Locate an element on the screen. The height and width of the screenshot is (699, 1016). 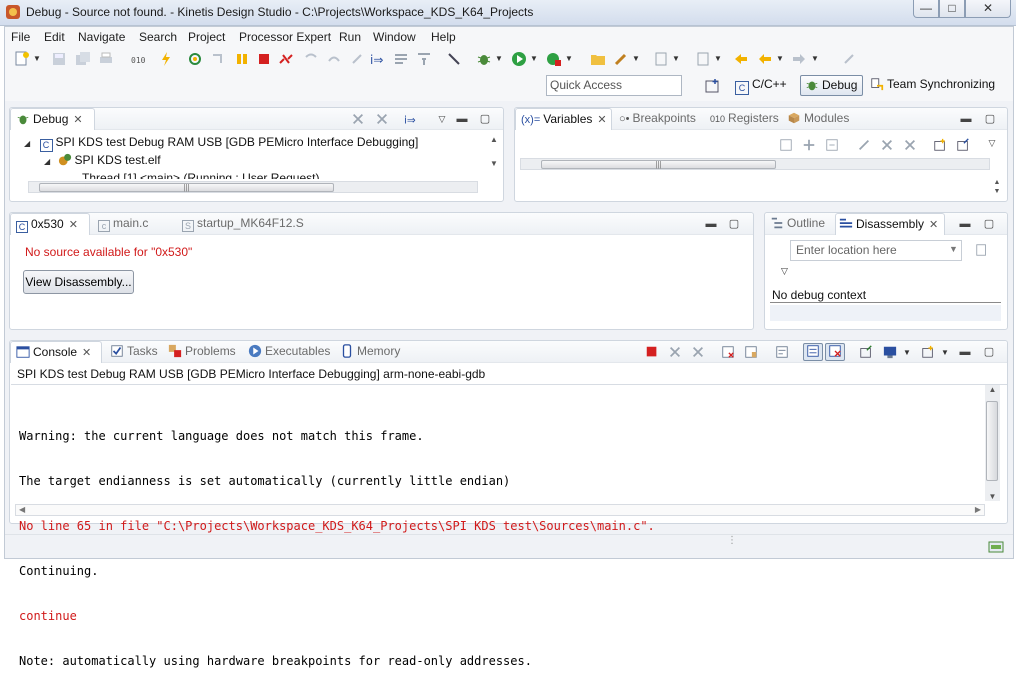
perspective-c-cpp: C C/C++ is located at coordinates (761, 85).